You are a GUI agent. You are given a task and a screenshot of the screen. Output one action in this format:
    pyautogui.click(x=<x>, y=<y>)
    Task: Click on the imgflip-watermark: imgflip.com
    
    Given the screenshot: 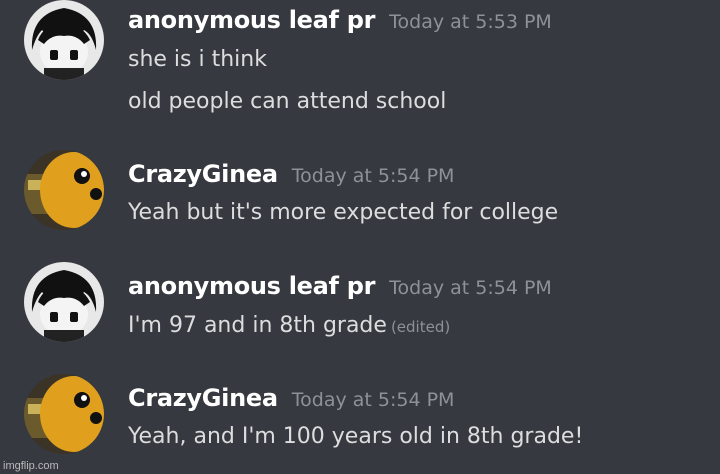 What is the action you would take?
    pyautogui.click(x=31, y=466)
    